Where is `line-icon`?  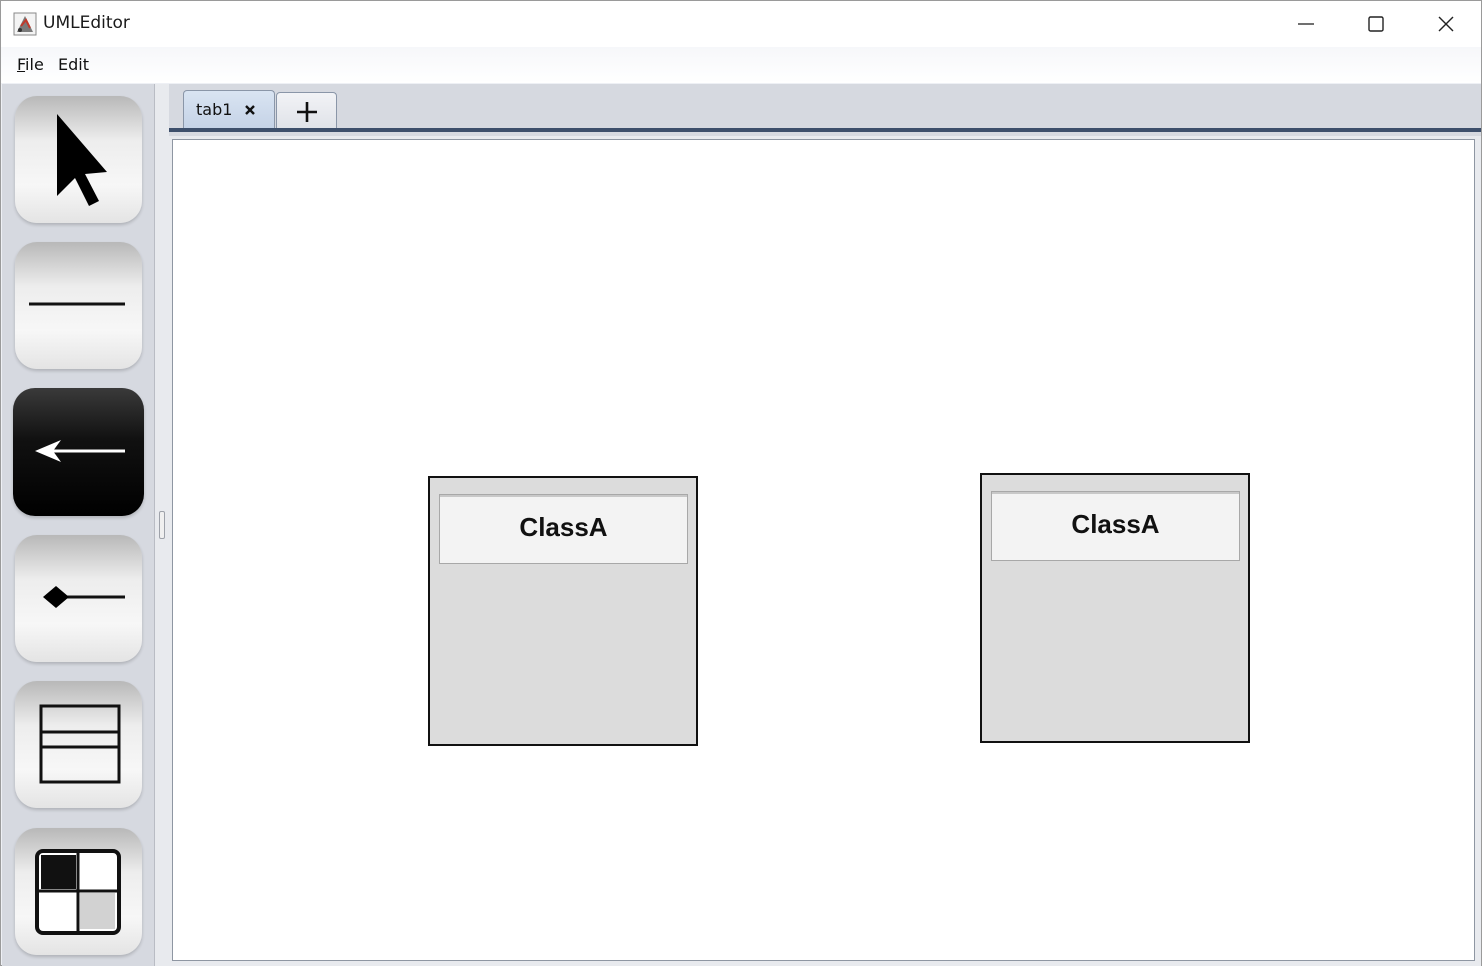
line-icon is located at coordinates (77, 304).